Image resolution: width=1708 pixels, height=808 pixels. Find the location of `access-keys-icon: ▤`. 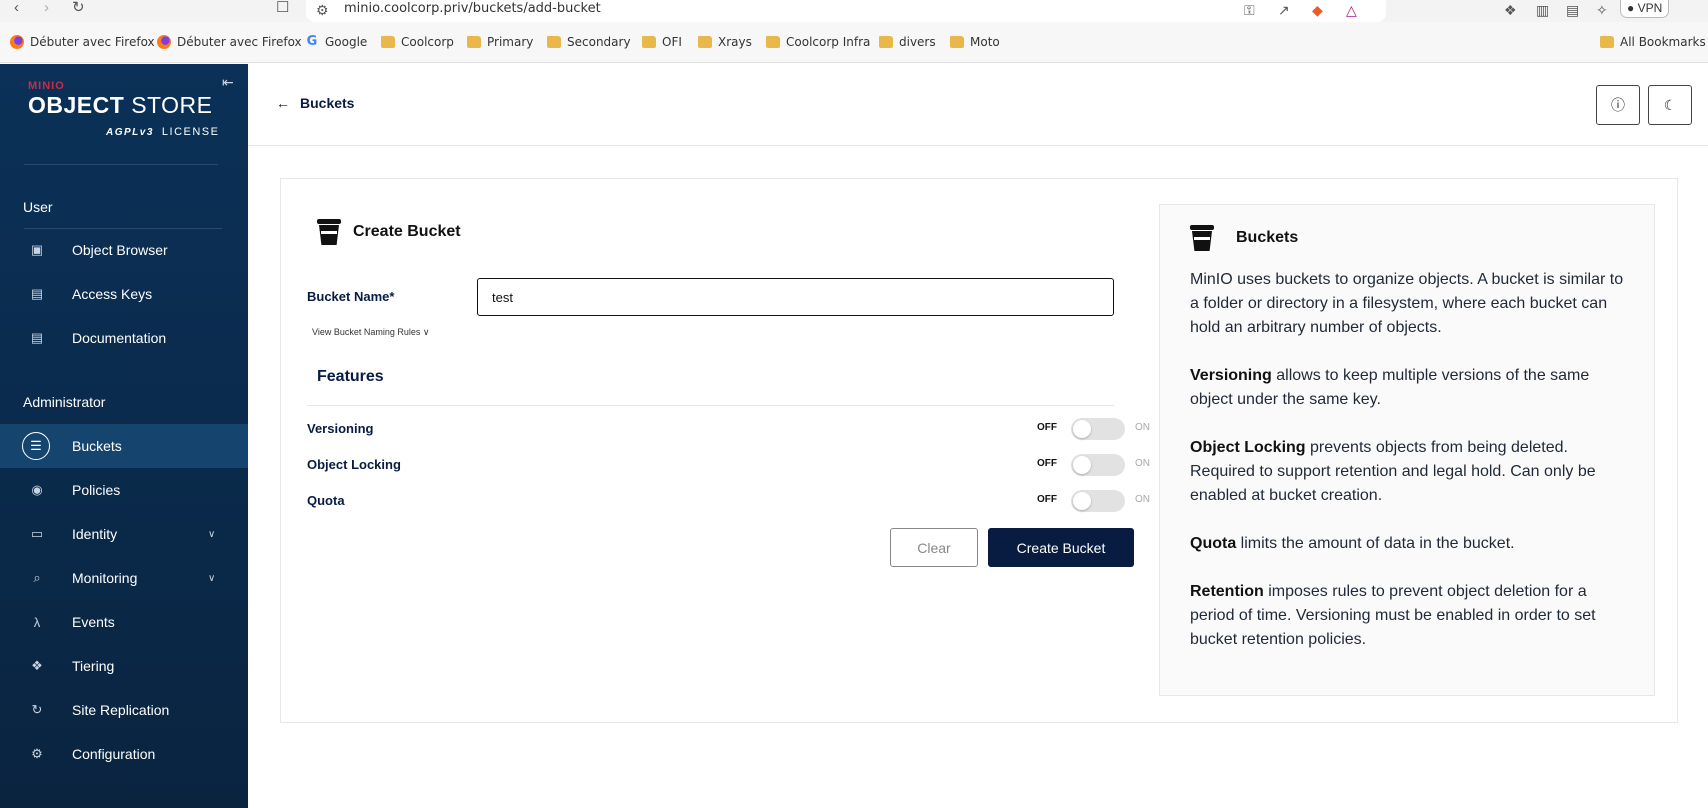

access-keys-icon: ▤ is located at coordinates (37, 293).